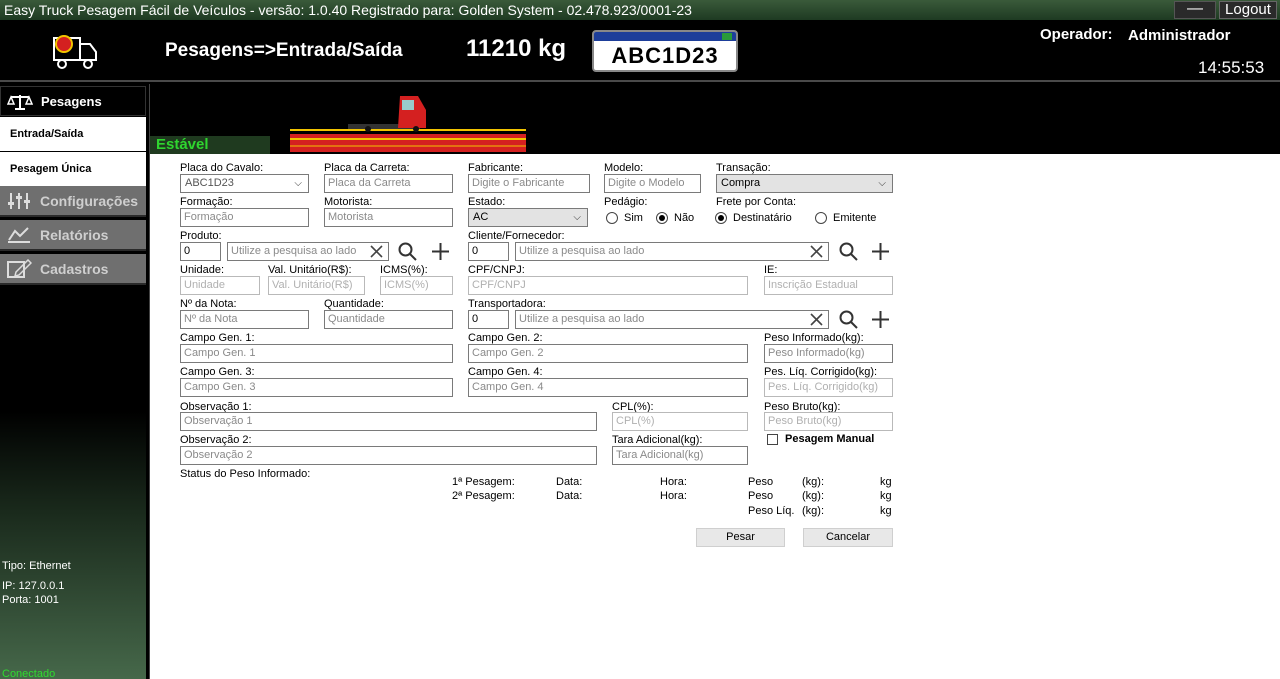  I want to click on obs2-input: Observação 2, so click(388, 455).